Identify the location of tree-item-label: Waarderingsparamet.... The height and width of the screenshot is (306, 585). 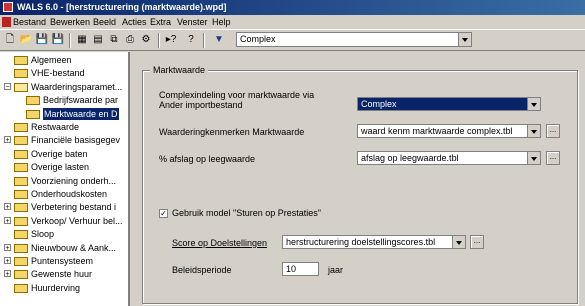
(77, 86).